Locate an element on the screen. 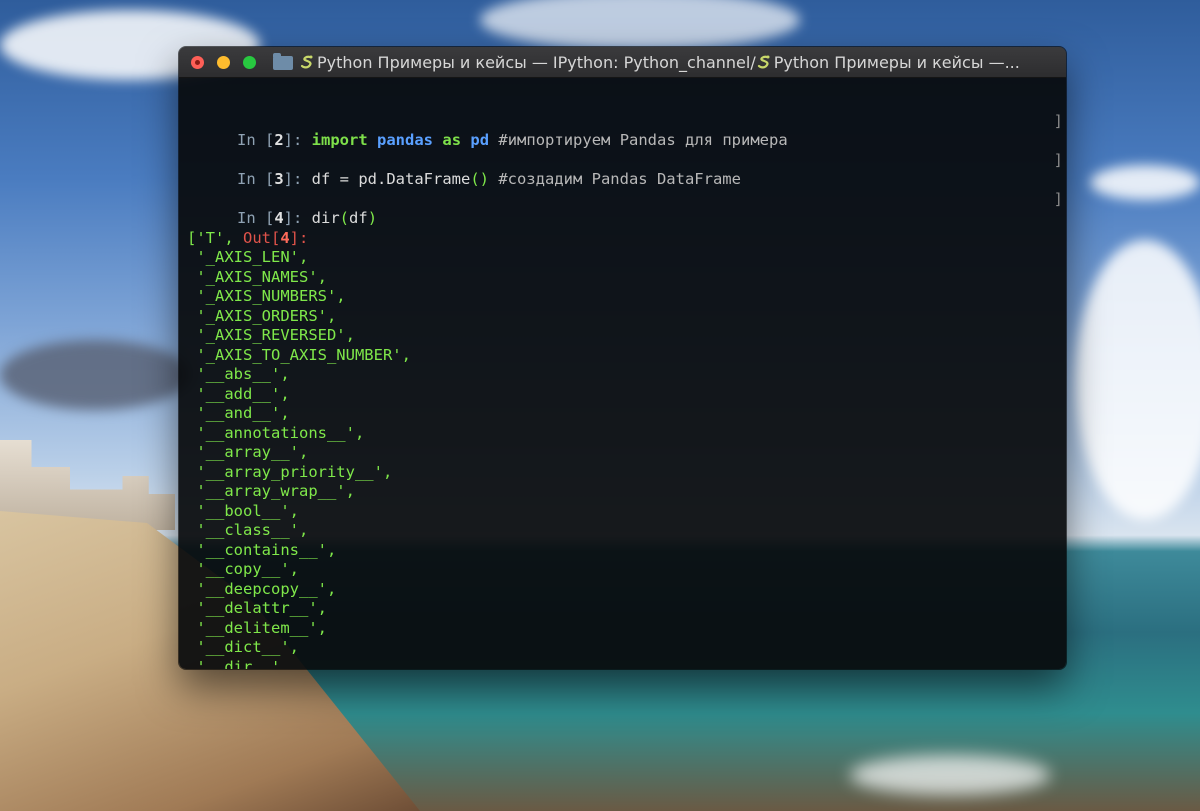  code-segment: import is located at coordinates (339, 140).